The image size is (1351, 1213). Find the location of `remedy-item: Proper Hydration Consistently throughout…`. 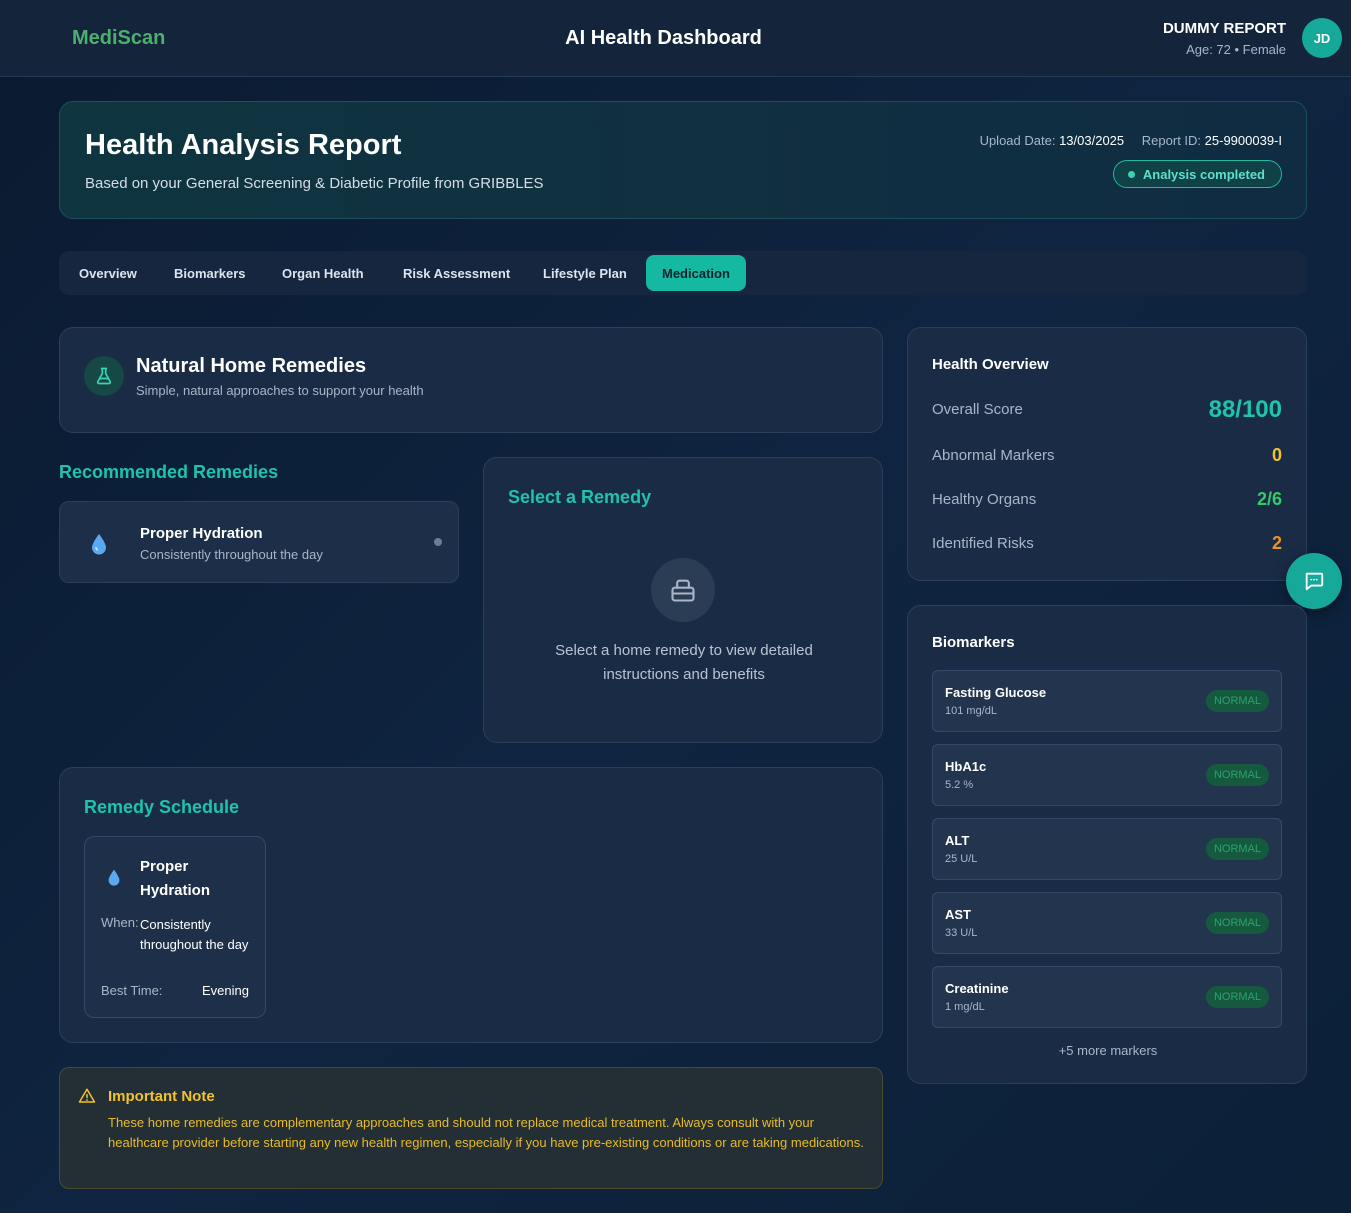

remedy-item: Proper Hydration Consistently throughout… is located at coordinates (259, 542).